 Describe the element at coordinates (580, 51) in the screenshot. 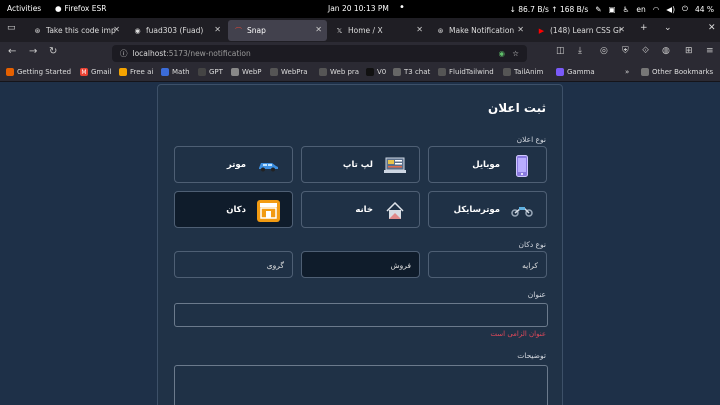

I see `downloads-icon: ⤓` at that location.